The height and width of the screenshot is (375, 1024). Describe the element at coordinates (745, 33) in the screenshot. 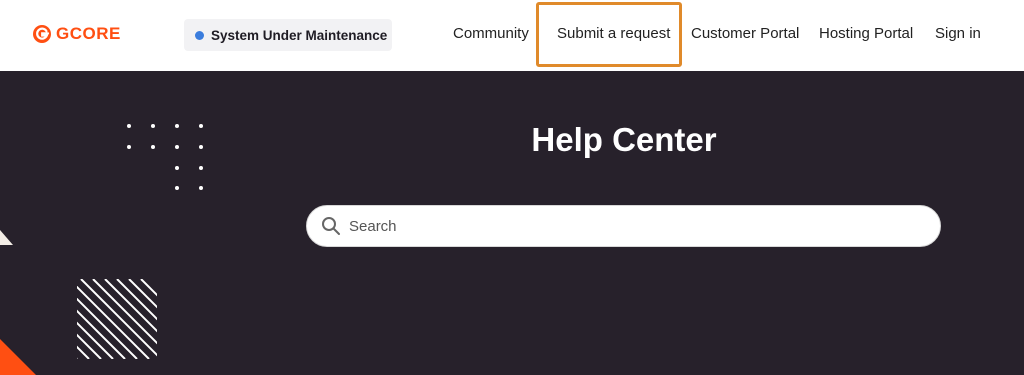

I see `nav-customer-portal-link: Customer Portal` at that location.